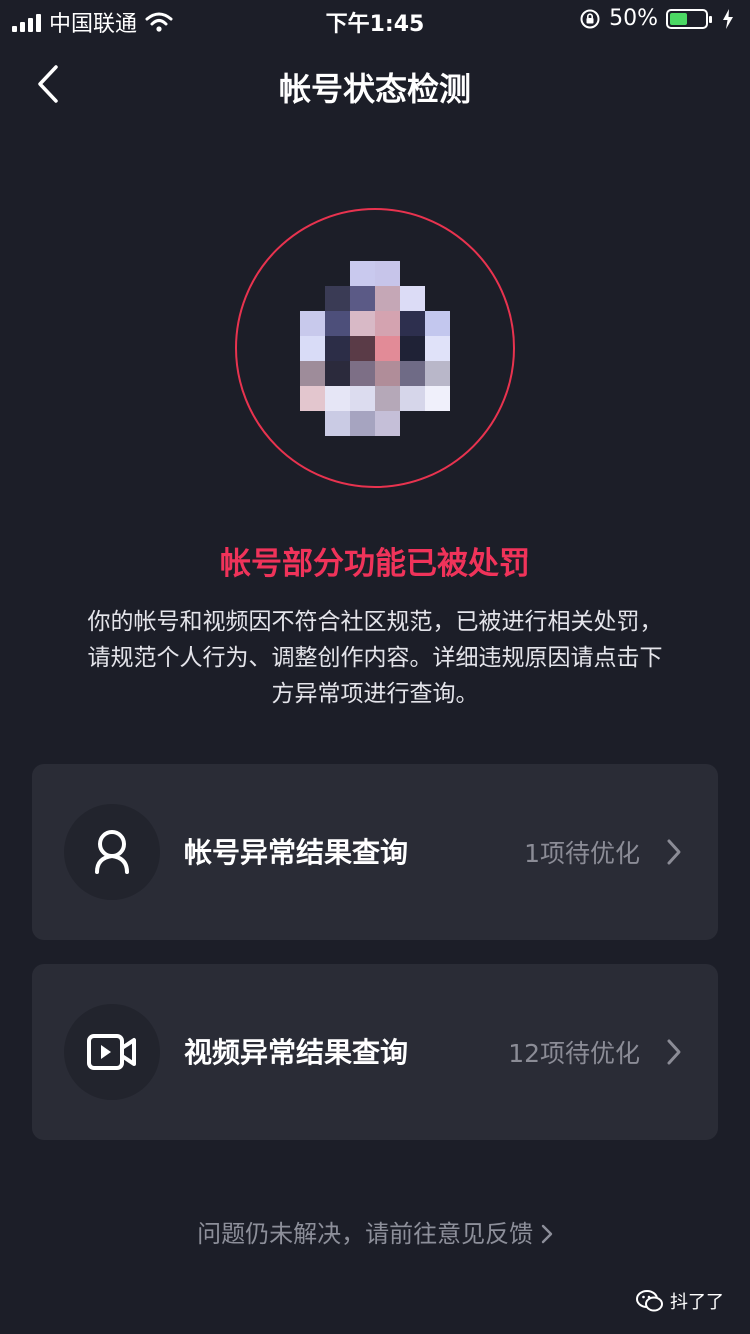 This screenshot has height=1334, width=750. I want to click on battery-icon, so click(689, 18).